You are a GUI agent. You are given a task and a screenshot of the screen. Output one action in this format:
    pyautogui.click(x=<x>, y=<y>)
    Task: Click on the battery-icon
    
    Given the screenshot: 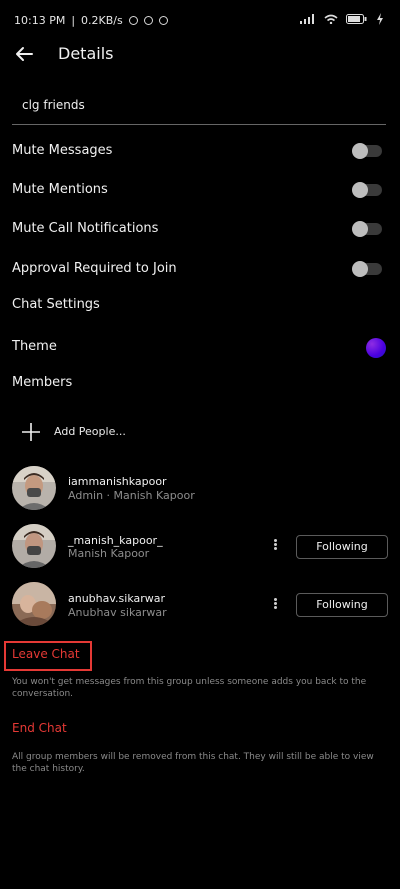 What is the action you would take?
    pyautogui.click(x=356, y=19)
    